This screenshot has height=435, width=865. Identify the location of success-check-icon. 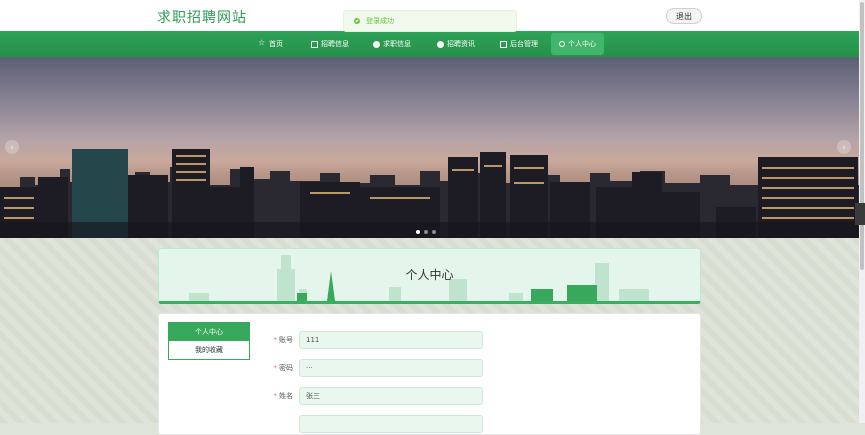
(357, 21).